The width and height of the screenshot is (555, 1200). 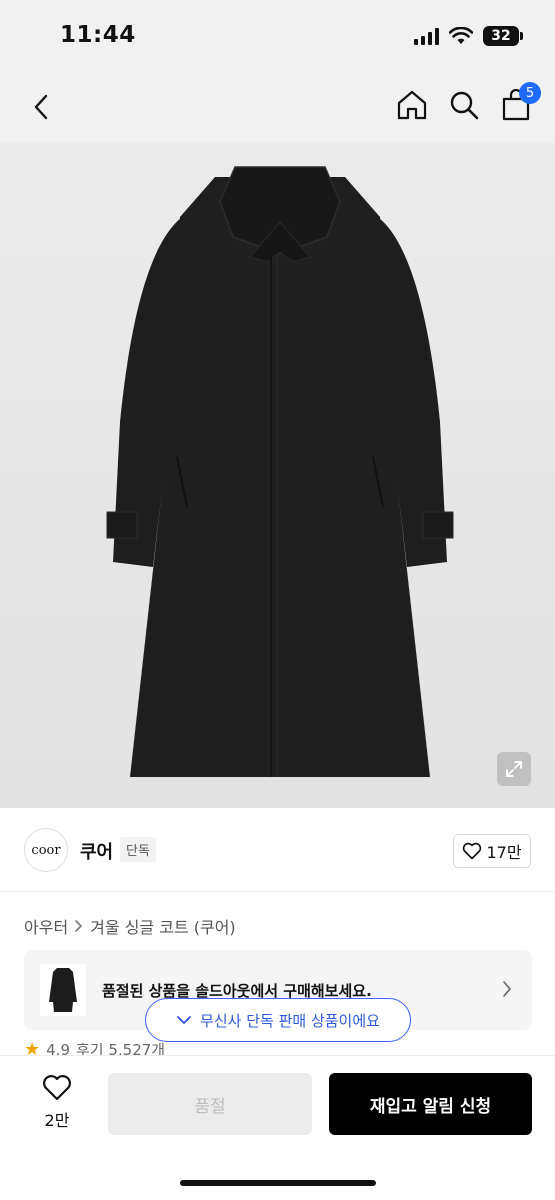 I want to click on battery-icon: 32, so click(x=503, y=36).